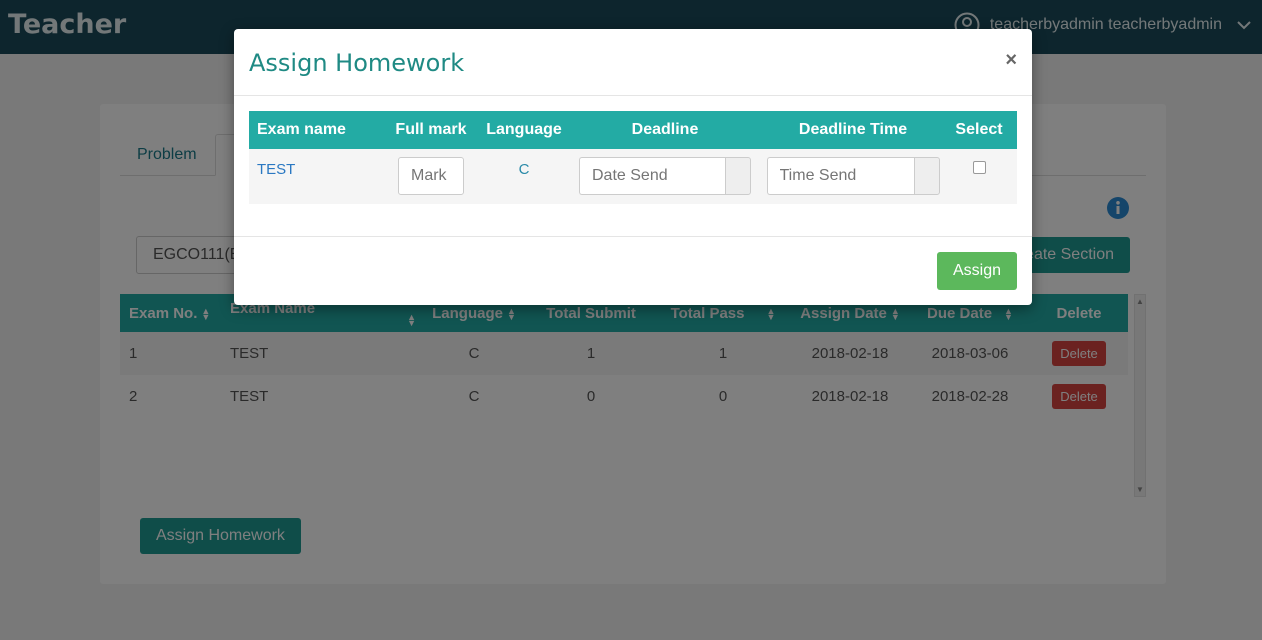 The width and height of the screenshot is (1262, 640). I want to click on table-row: TEST C, so click(633, 176).